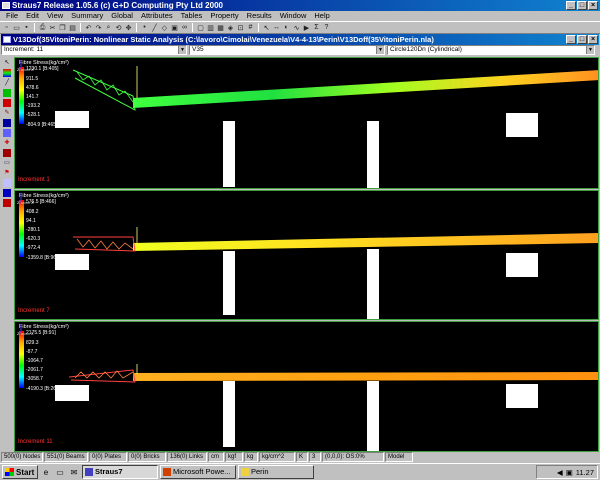 Image resolution: width=600 pixels, height=480 pixels. What do you see at coordinates (74, 472) in the screenshot?
I see `quick-launch-outlook-icon: ✉` at bounding box center [74, 472].